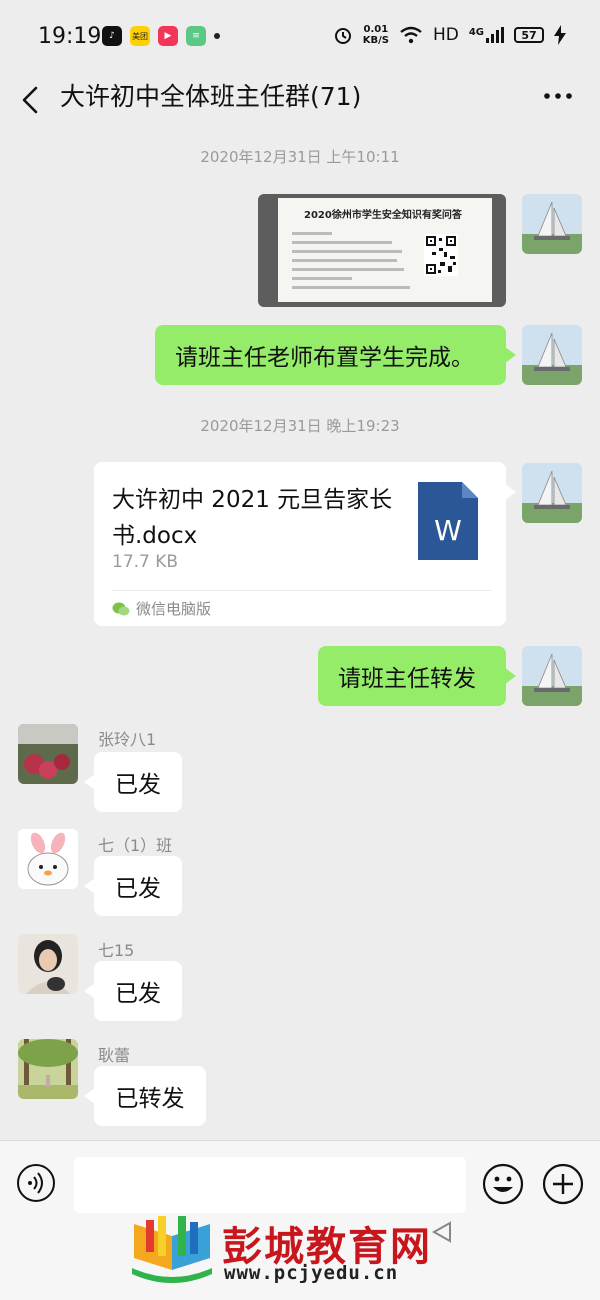  What do you see at coordinates (563, 1184) in the screenshot?
I see `more-functions-plus-icon` at bounding box center [563, 1184].